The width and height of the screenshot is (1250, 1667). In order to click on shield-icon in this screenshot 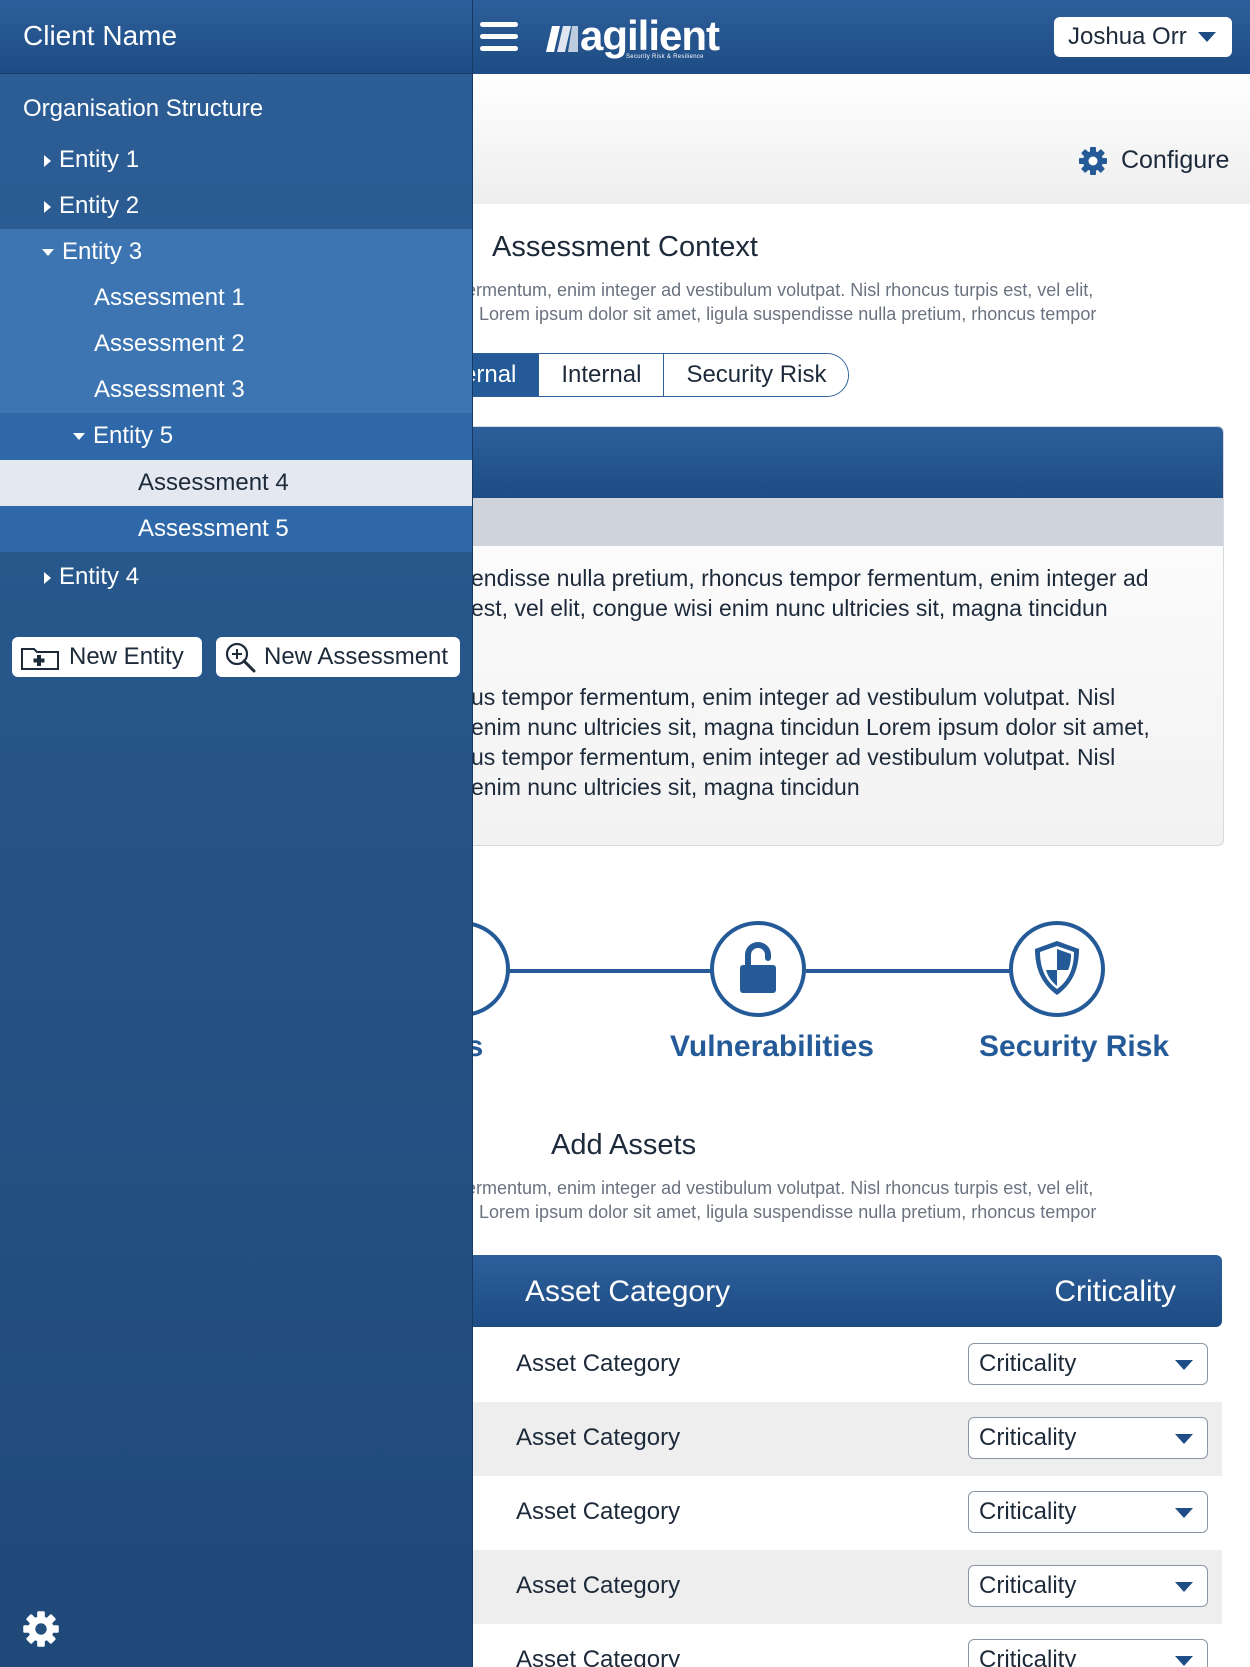, I will do `click(1057, 968)`.